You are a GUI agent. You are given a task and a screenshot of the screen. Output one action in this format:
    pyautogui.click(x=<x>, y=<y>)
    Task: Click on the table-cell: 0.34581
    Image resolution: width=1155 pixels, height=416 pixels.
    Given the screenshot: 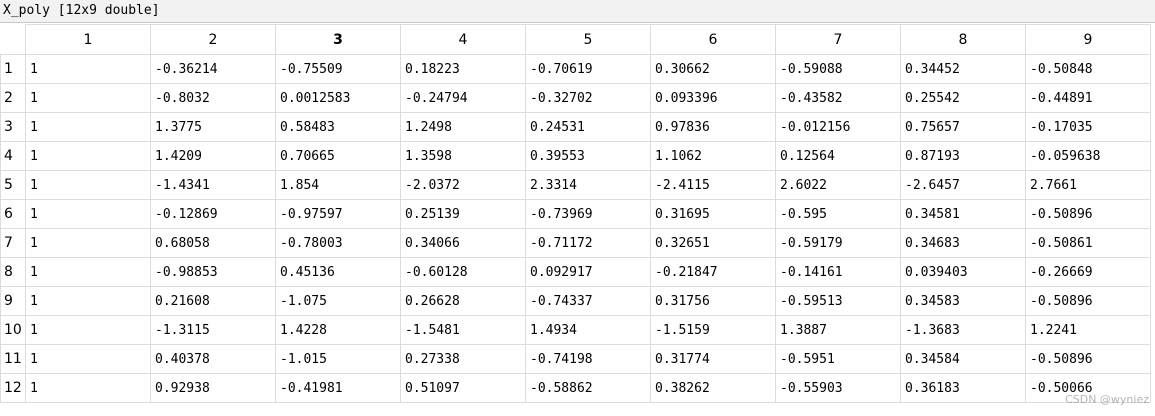 What is the action you would take?
    pyautogui.click(x=963, y=214)
    